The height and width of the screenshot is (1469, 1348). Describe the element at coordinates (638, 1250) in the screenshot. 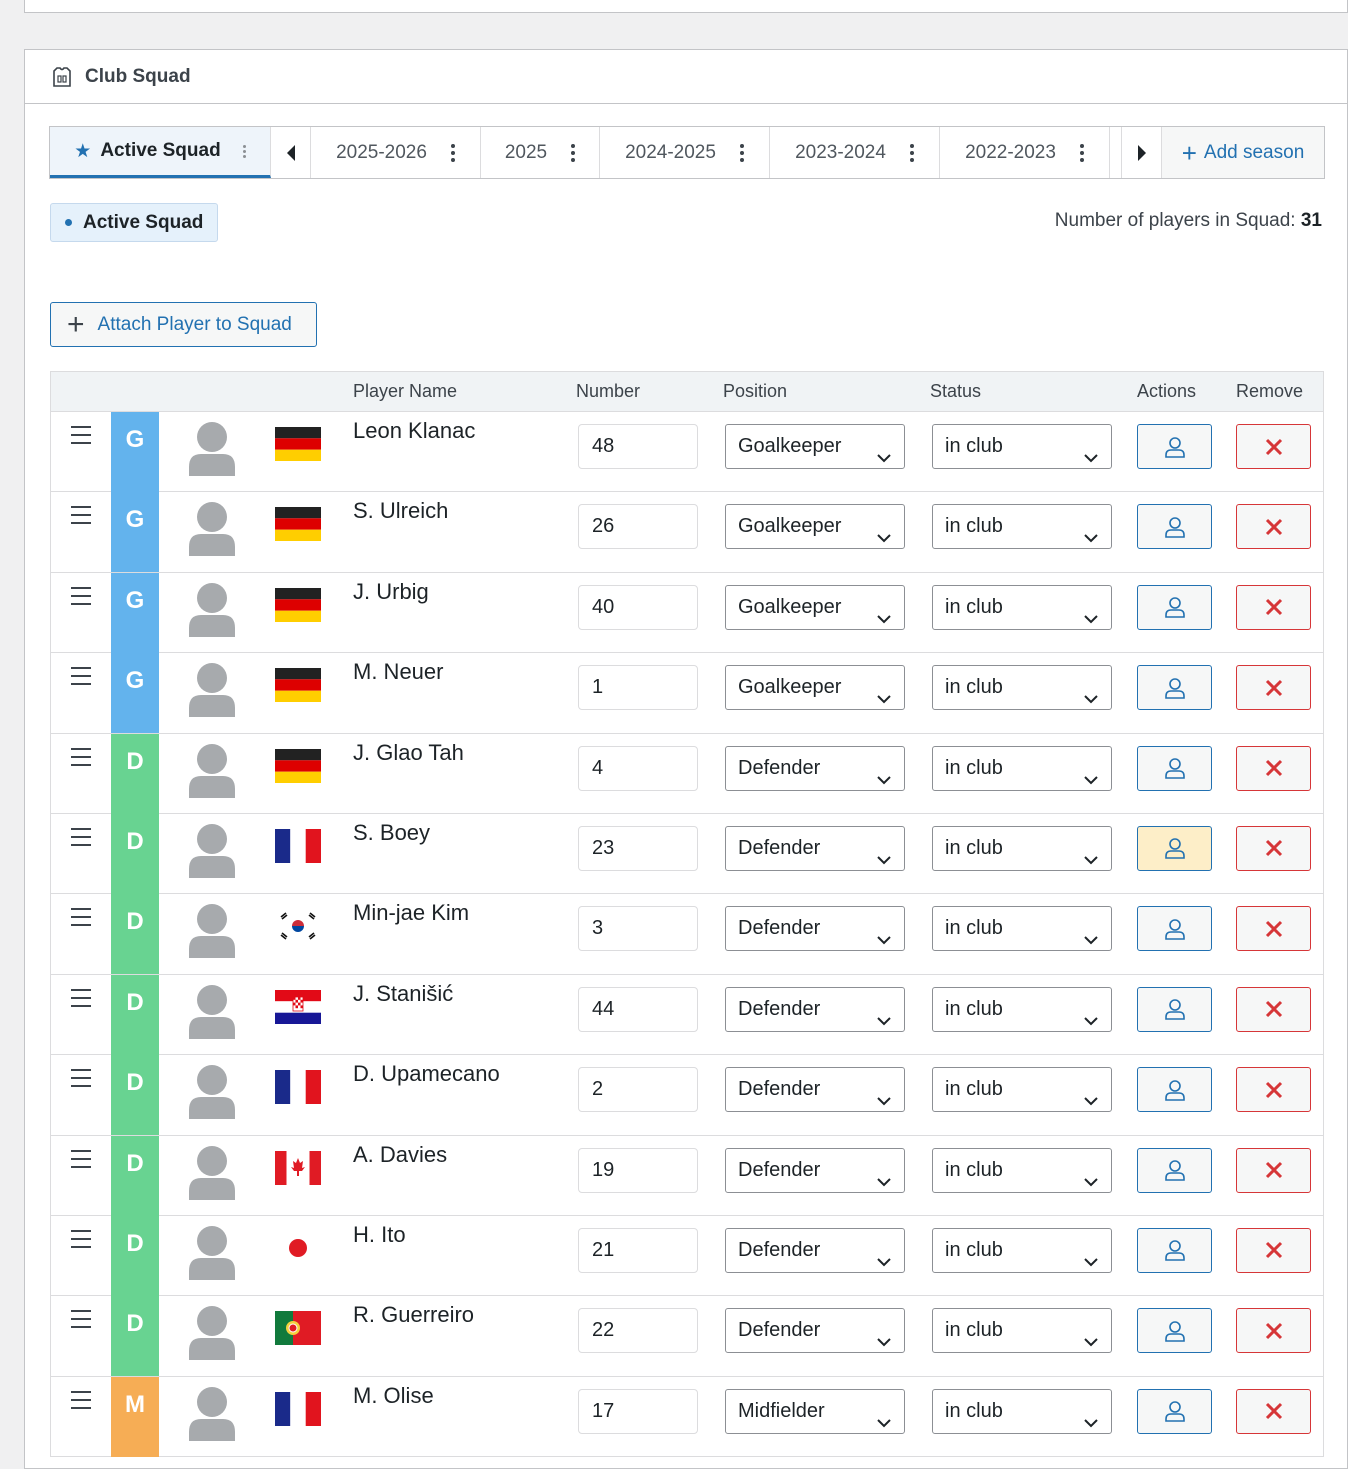

I see `number-input: 21` at that location.